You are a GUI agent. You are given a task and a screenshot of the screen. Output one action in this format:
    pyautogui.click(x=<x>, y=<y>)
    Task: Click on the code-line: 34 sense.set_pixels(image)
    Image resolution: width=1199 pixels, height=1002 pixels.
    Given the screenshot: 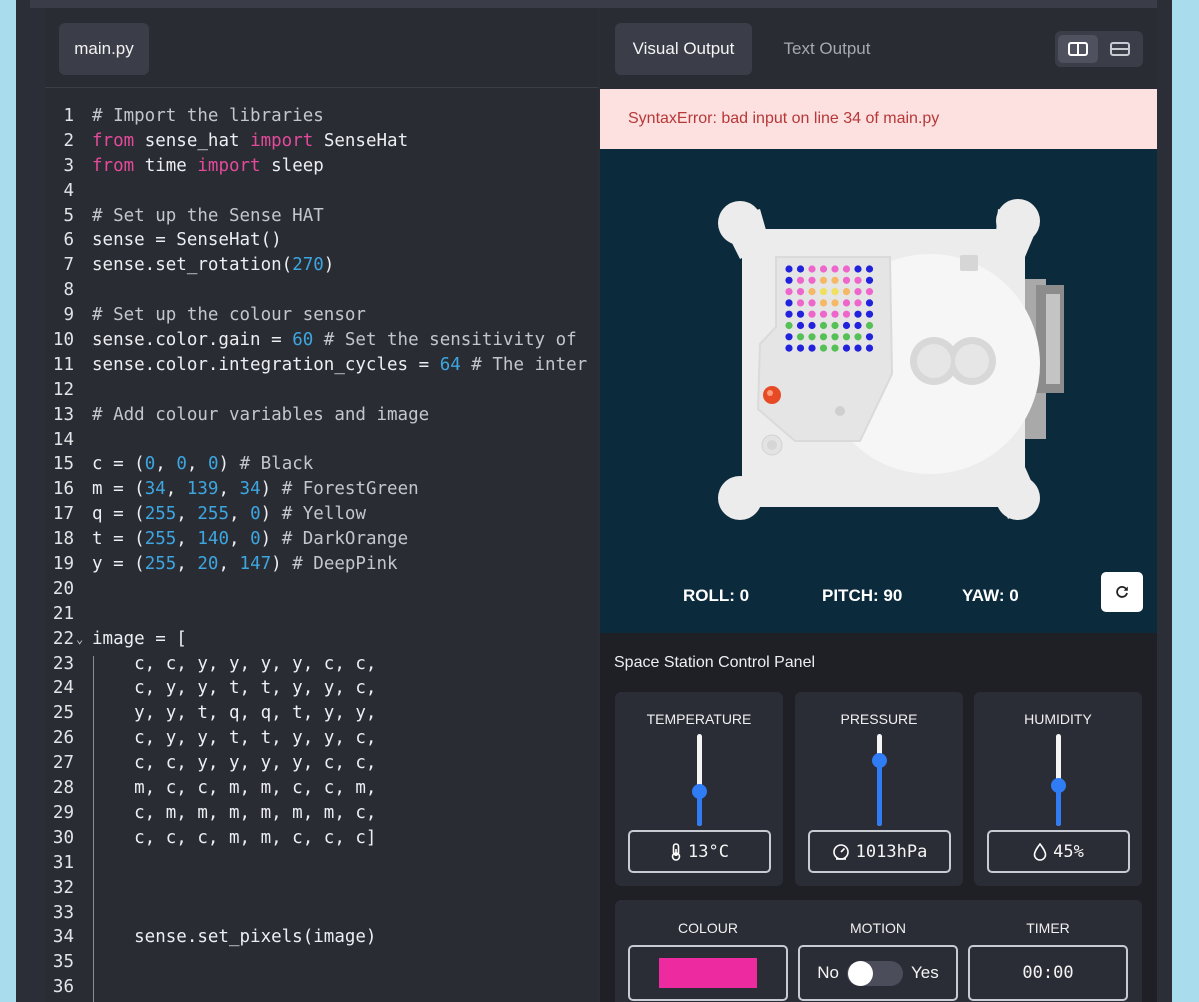 What is the action you would take?
    pyautogui.click(x=321, y=937)
    